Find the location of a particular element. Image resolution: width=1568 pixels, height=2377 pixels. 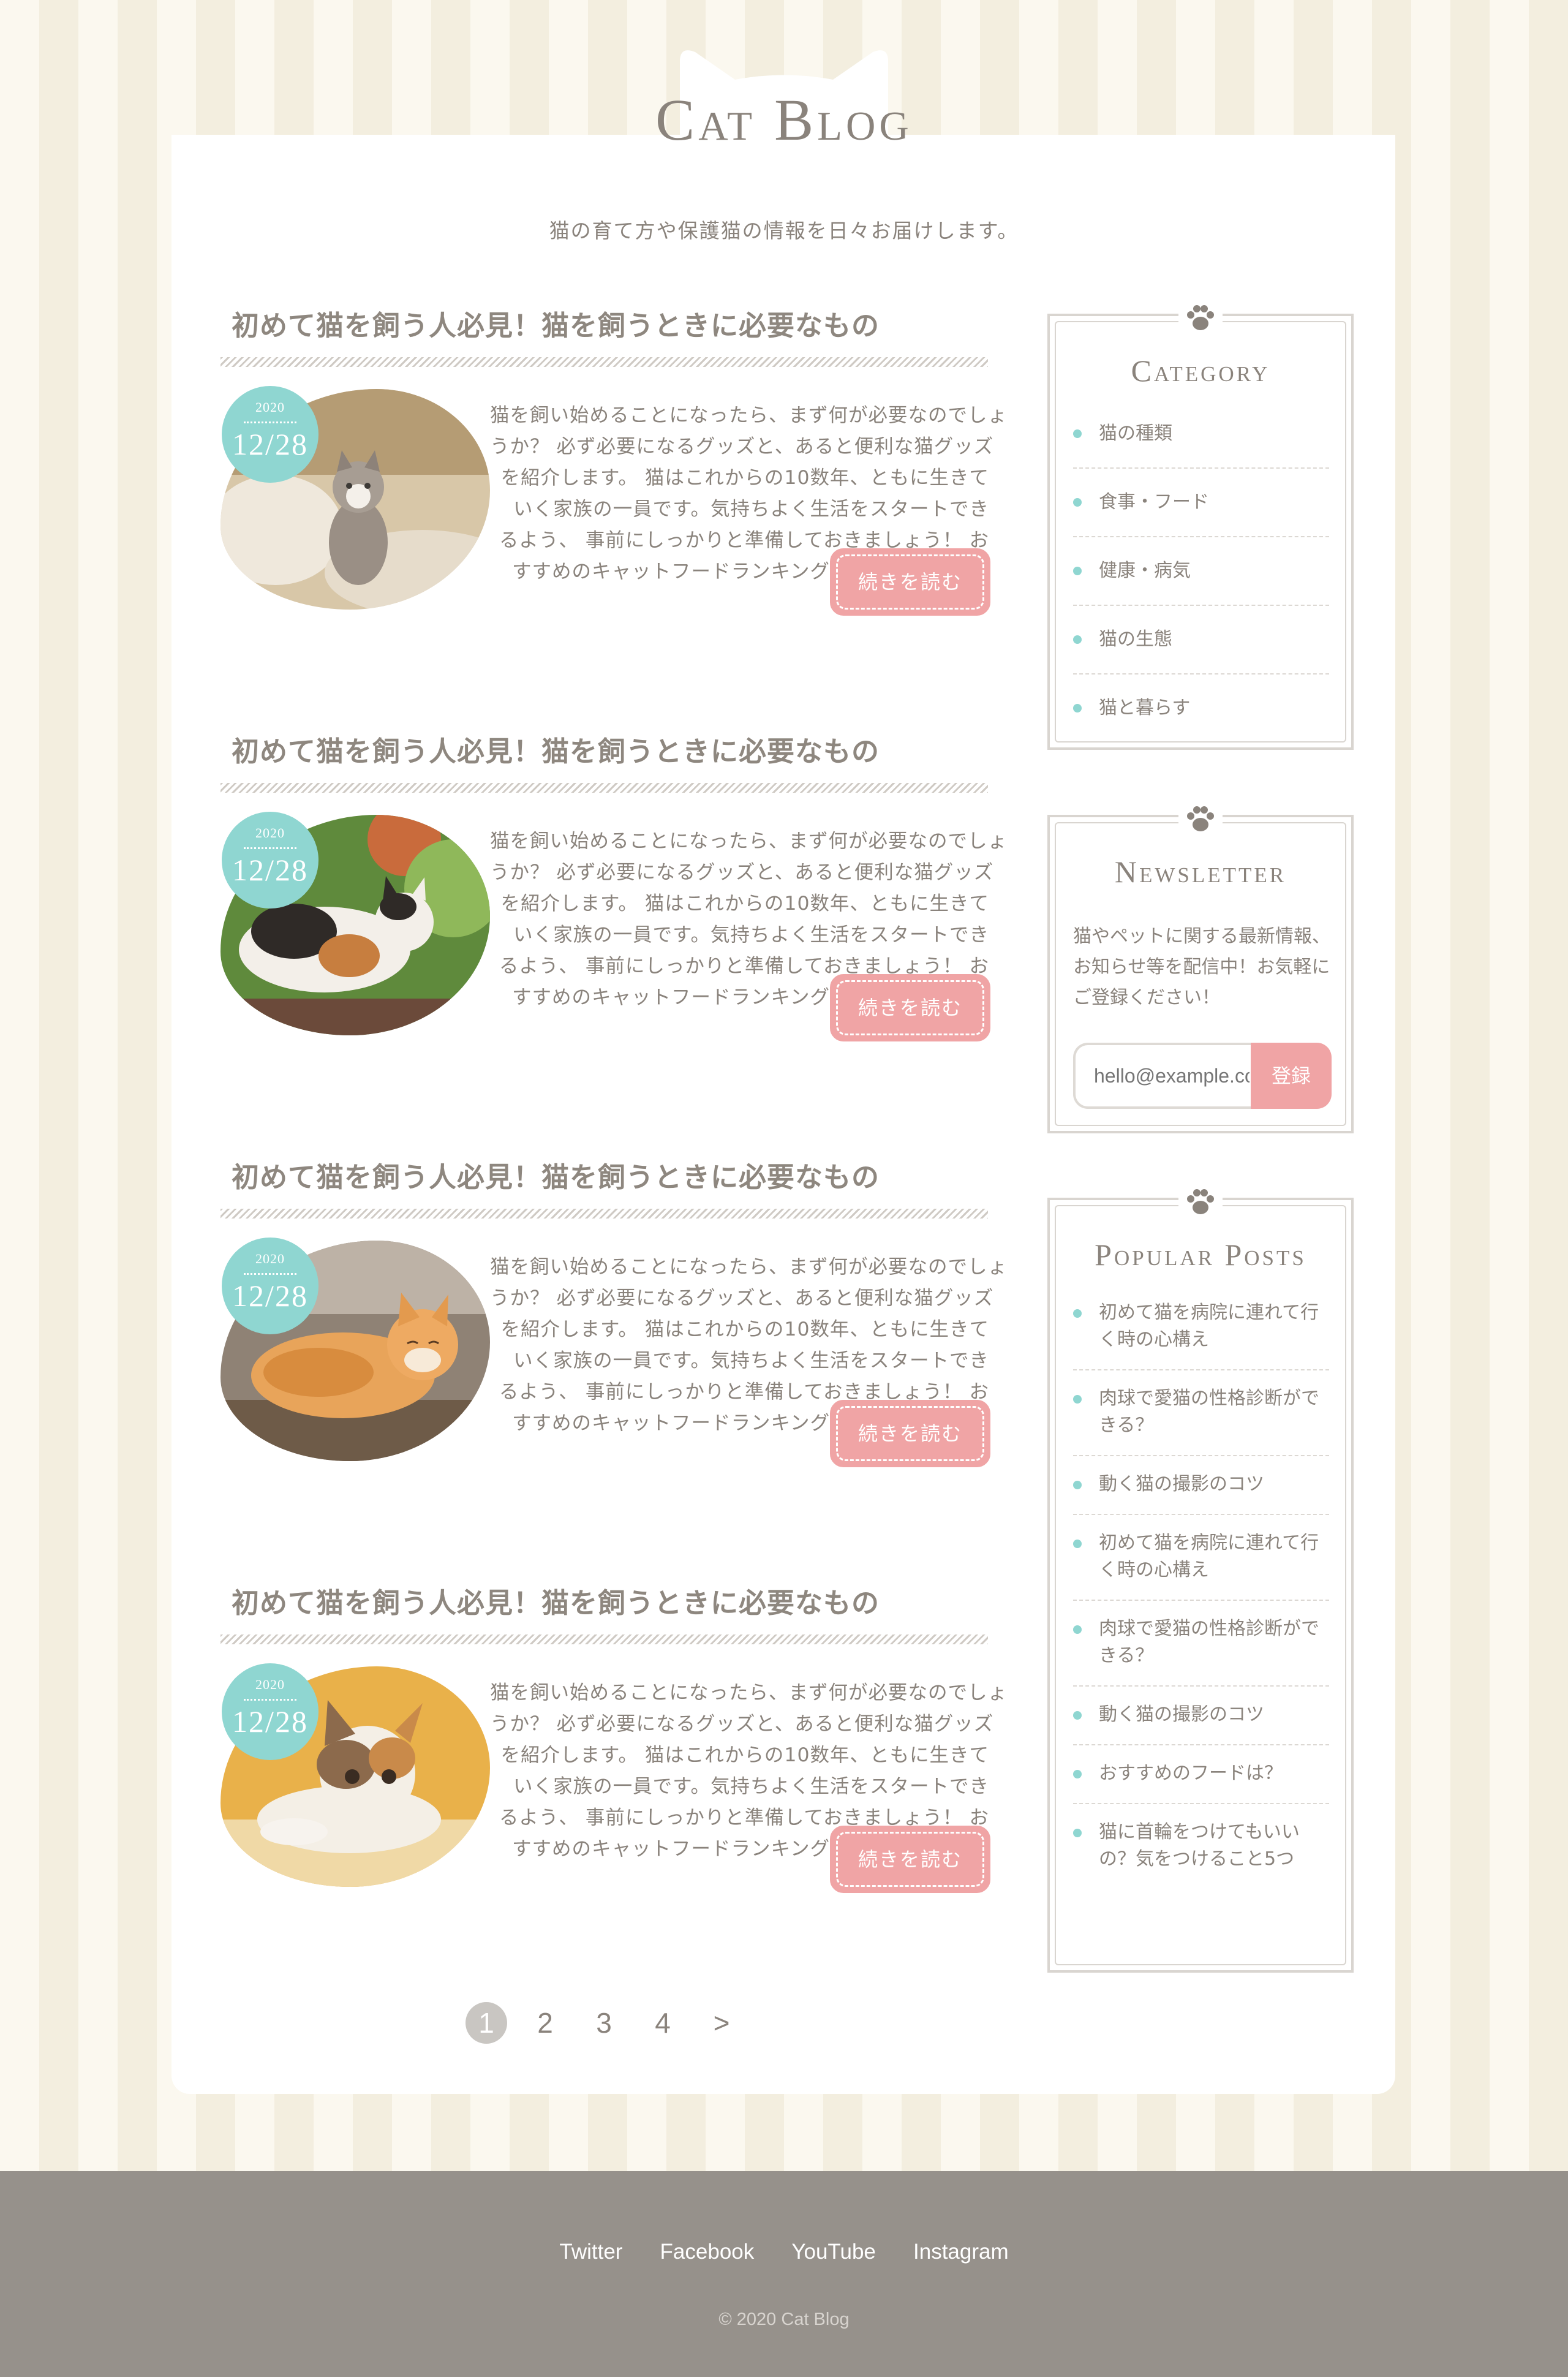

widget-title: Popular Posts is located at coordinates (1200, 1255).